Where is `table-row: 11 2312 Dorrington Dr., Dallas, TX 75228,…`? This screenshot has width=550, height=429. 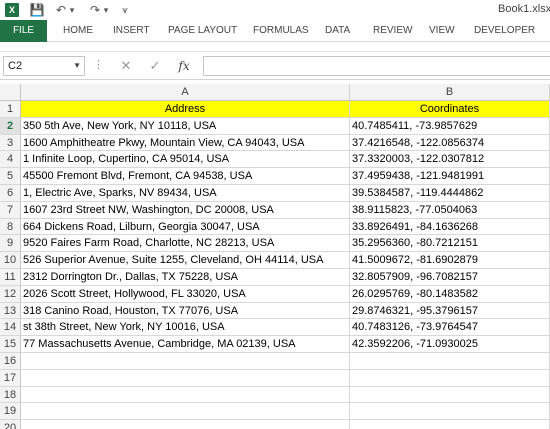
table-row: 11 2312 Dorrington Dr., Dallas, TX 75228,… is located at coordinates (275, 277).